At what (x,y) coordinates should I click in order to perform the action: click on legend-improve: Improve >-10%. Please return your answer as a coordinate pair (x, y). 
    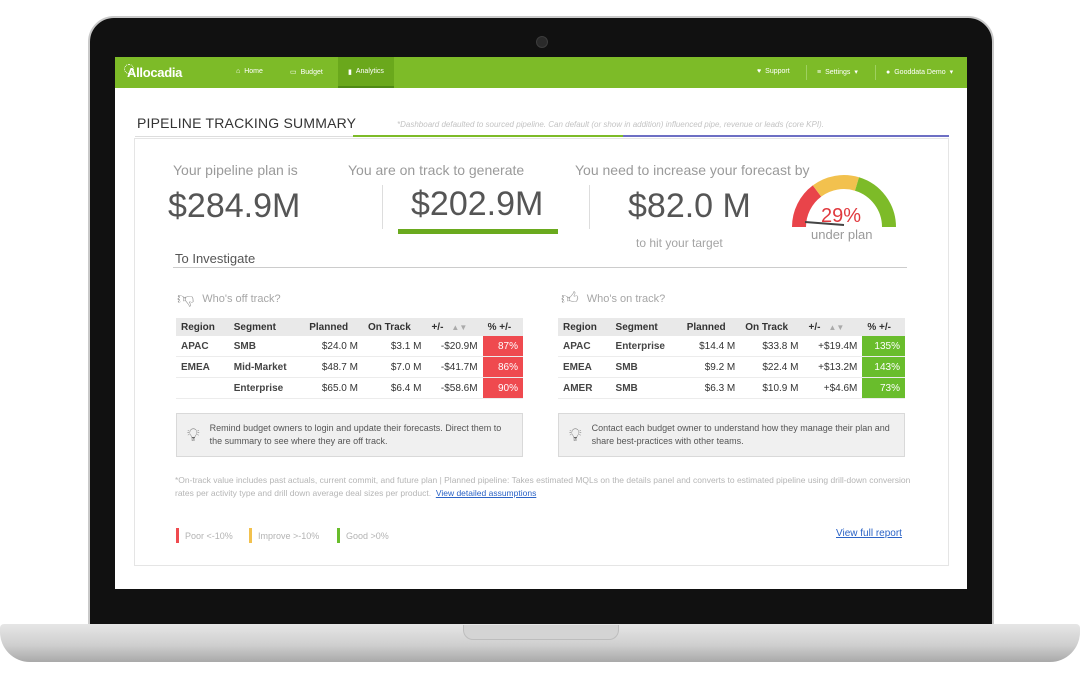
    Looking at the image, I should click on (284, 535).